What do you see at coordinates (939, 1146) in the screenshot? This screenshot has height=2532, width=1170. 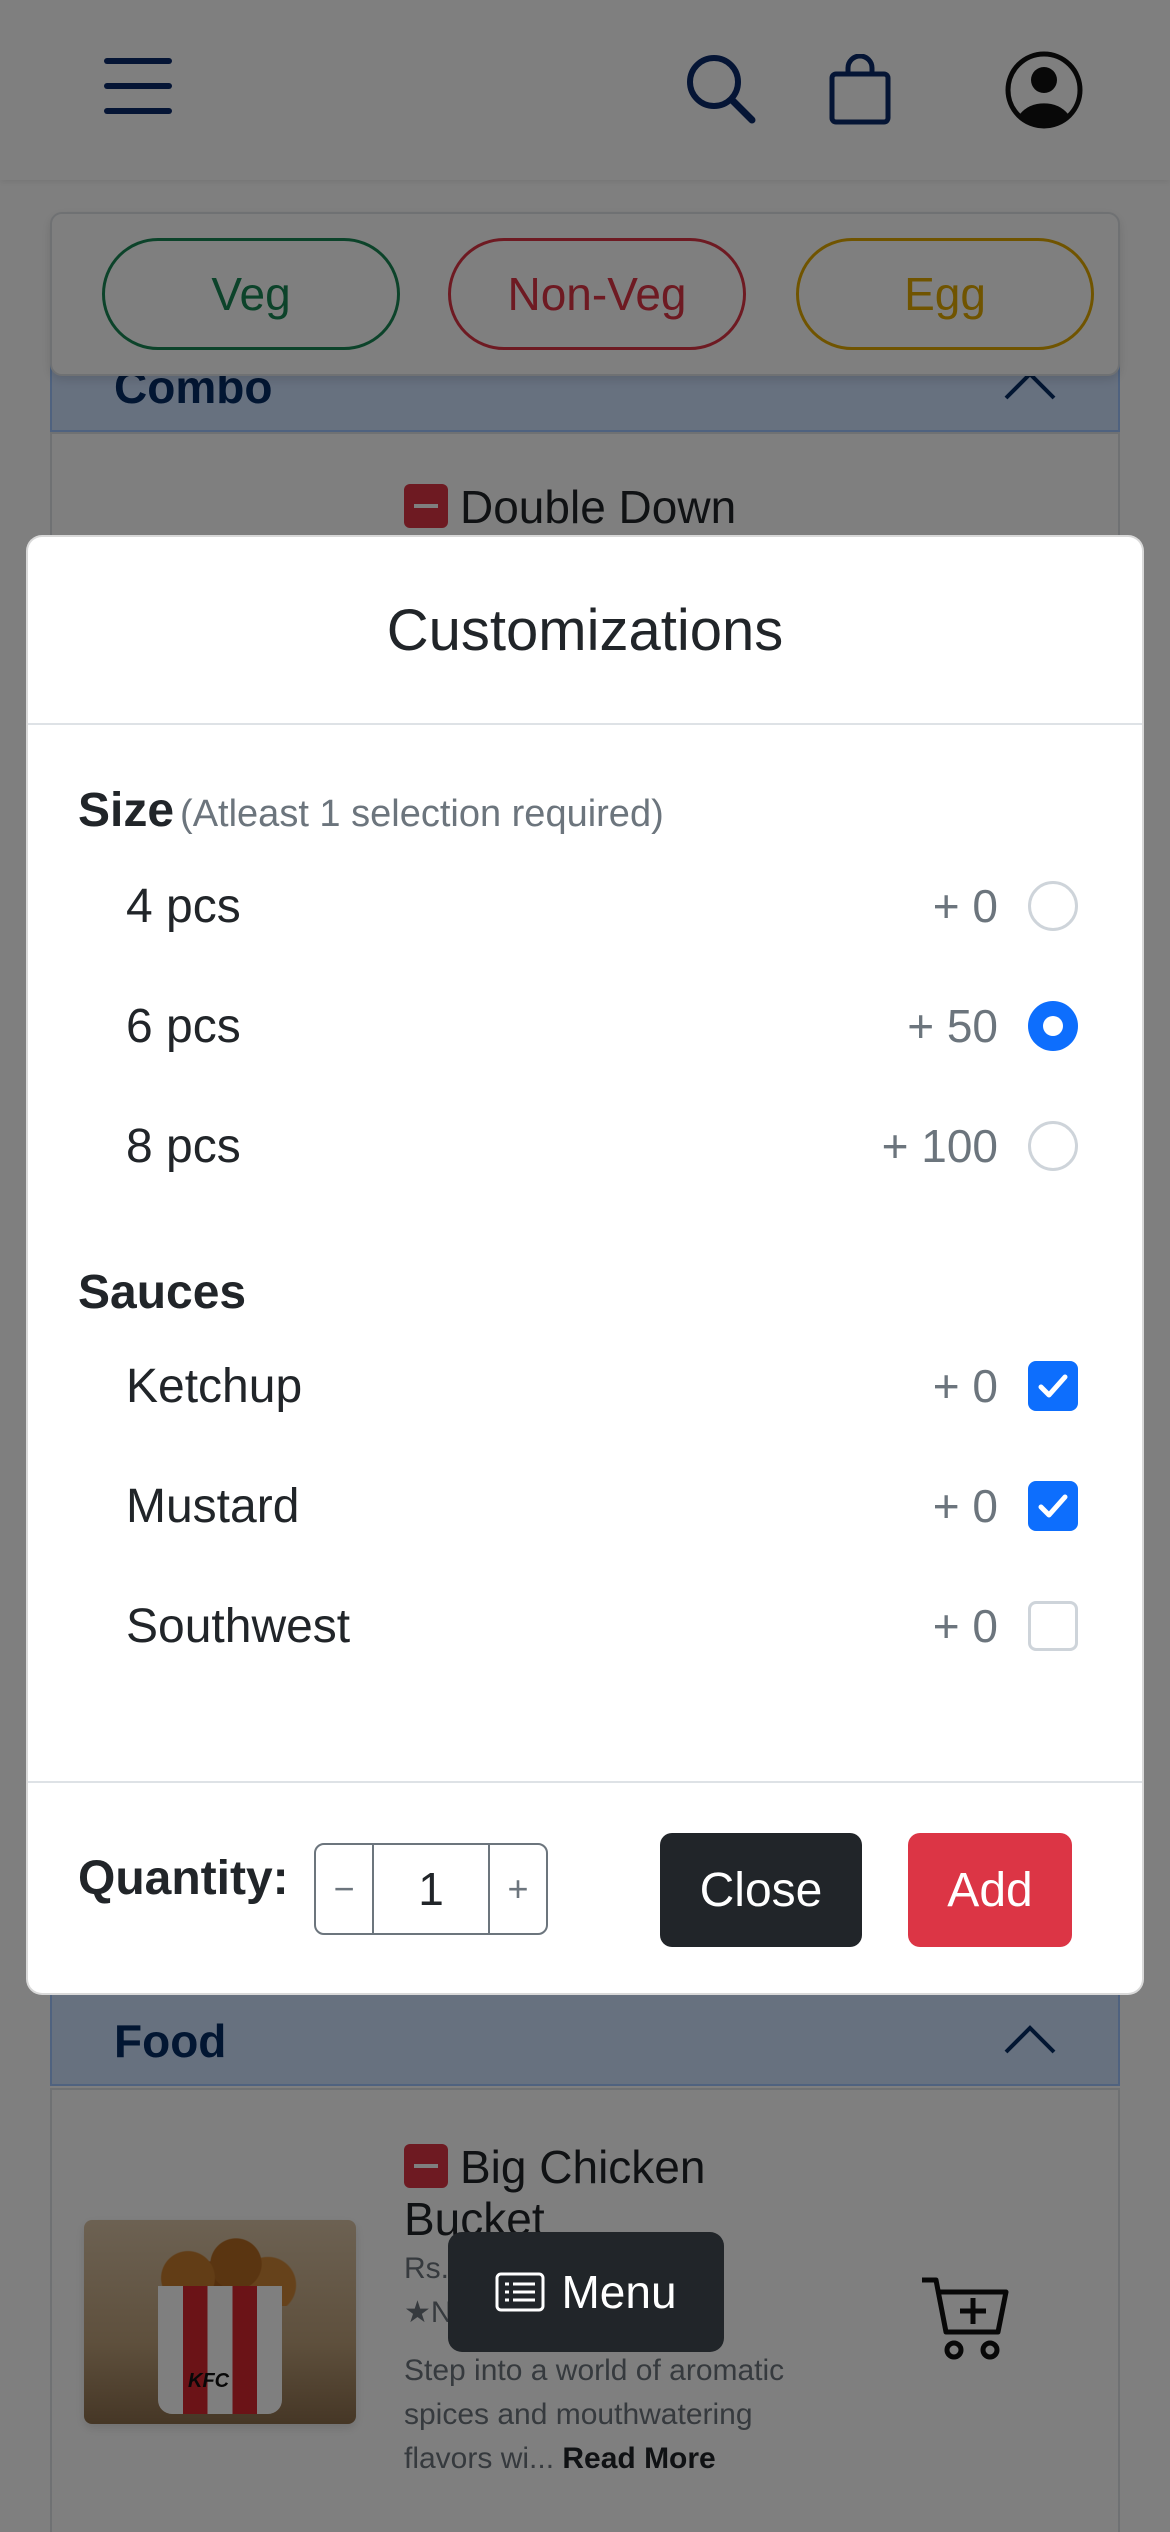 I see `option-price: + 100` at bounding box center [939, 1146].